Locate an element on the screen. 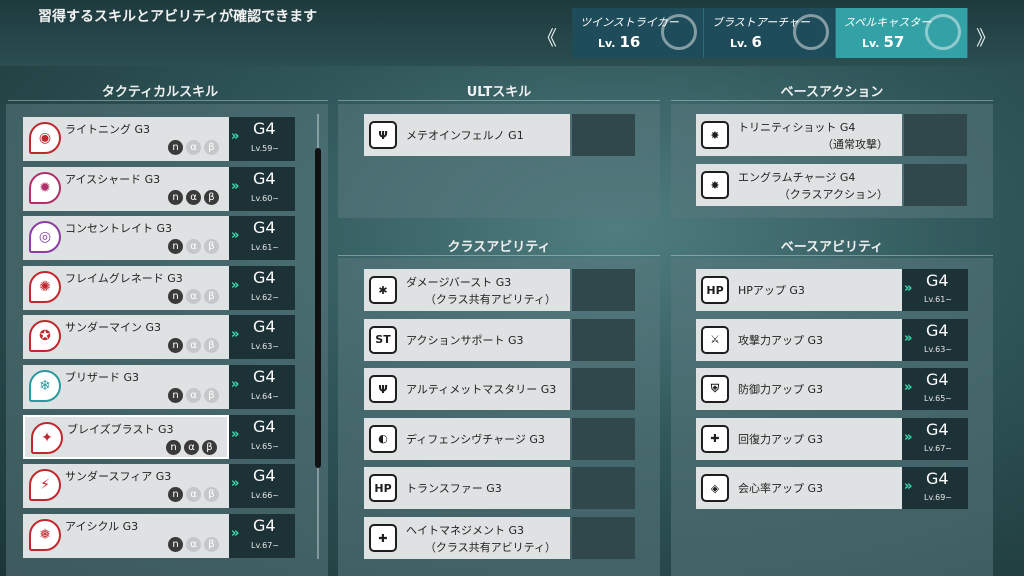 This screenshot has width=1024, height=576. base-ability-divider is located at coordinates (832, 255).